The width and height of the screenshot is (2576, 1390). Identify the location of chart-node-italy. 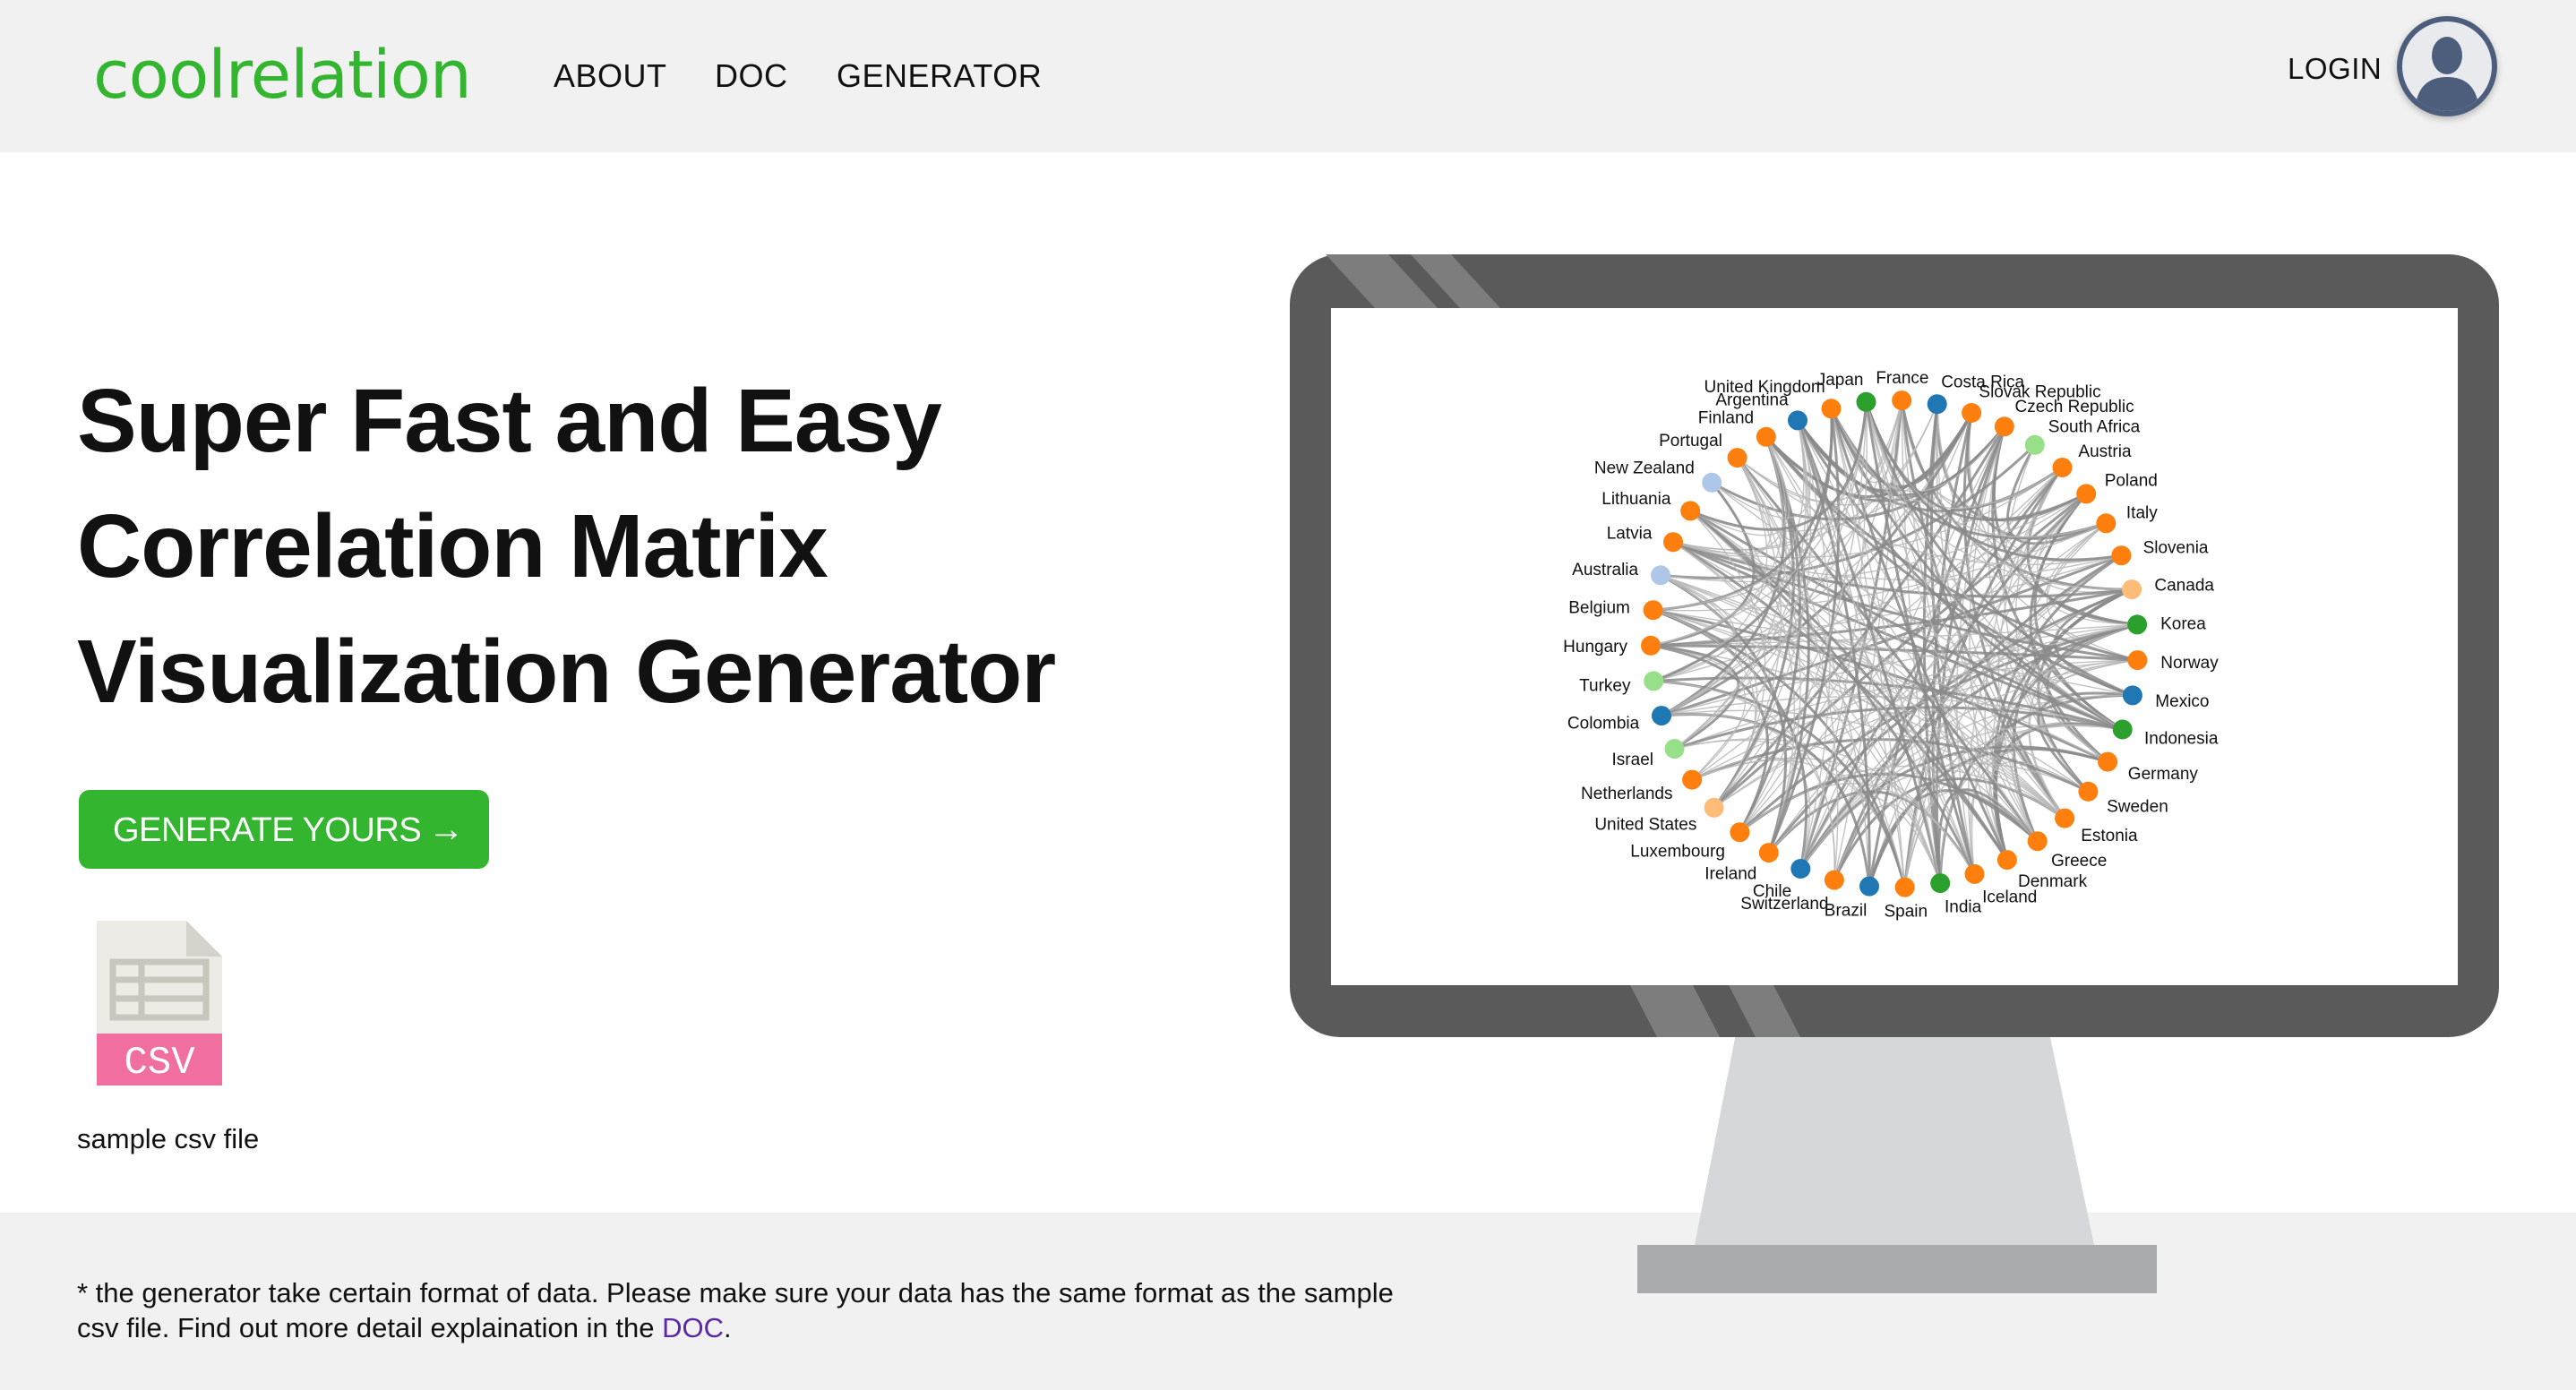
(2106, 523).